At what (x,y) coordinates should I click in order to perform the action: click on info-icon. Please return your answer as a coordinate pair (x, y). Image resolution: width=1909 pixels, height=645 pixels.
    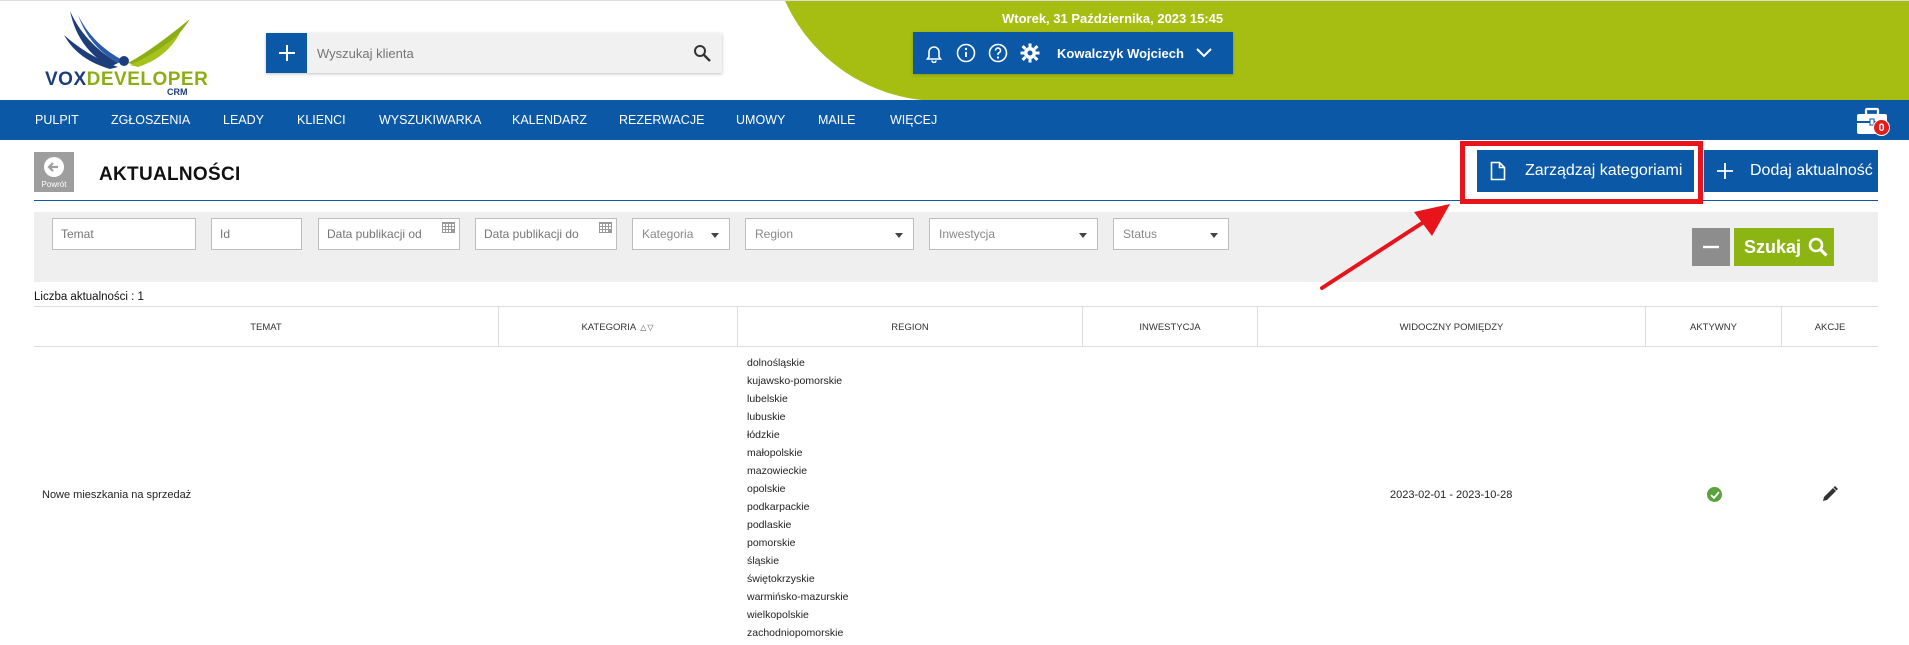
    Looking at the image, I should click on (966, 53).